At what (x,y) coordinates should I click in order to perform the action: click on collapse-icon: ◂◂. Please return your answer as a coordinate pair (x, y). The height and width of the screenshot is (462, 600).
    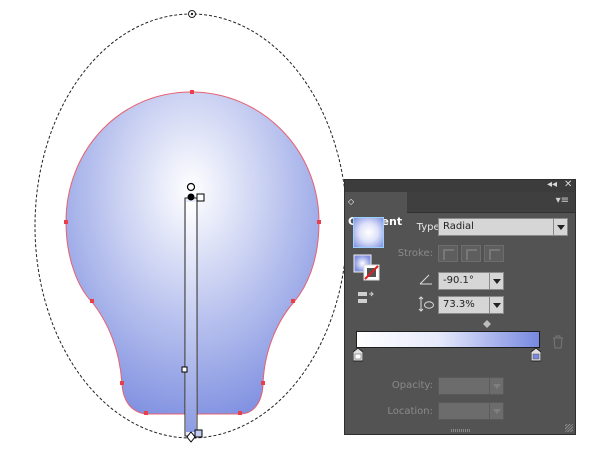
    Looking at the image, I should click on (552, 185).